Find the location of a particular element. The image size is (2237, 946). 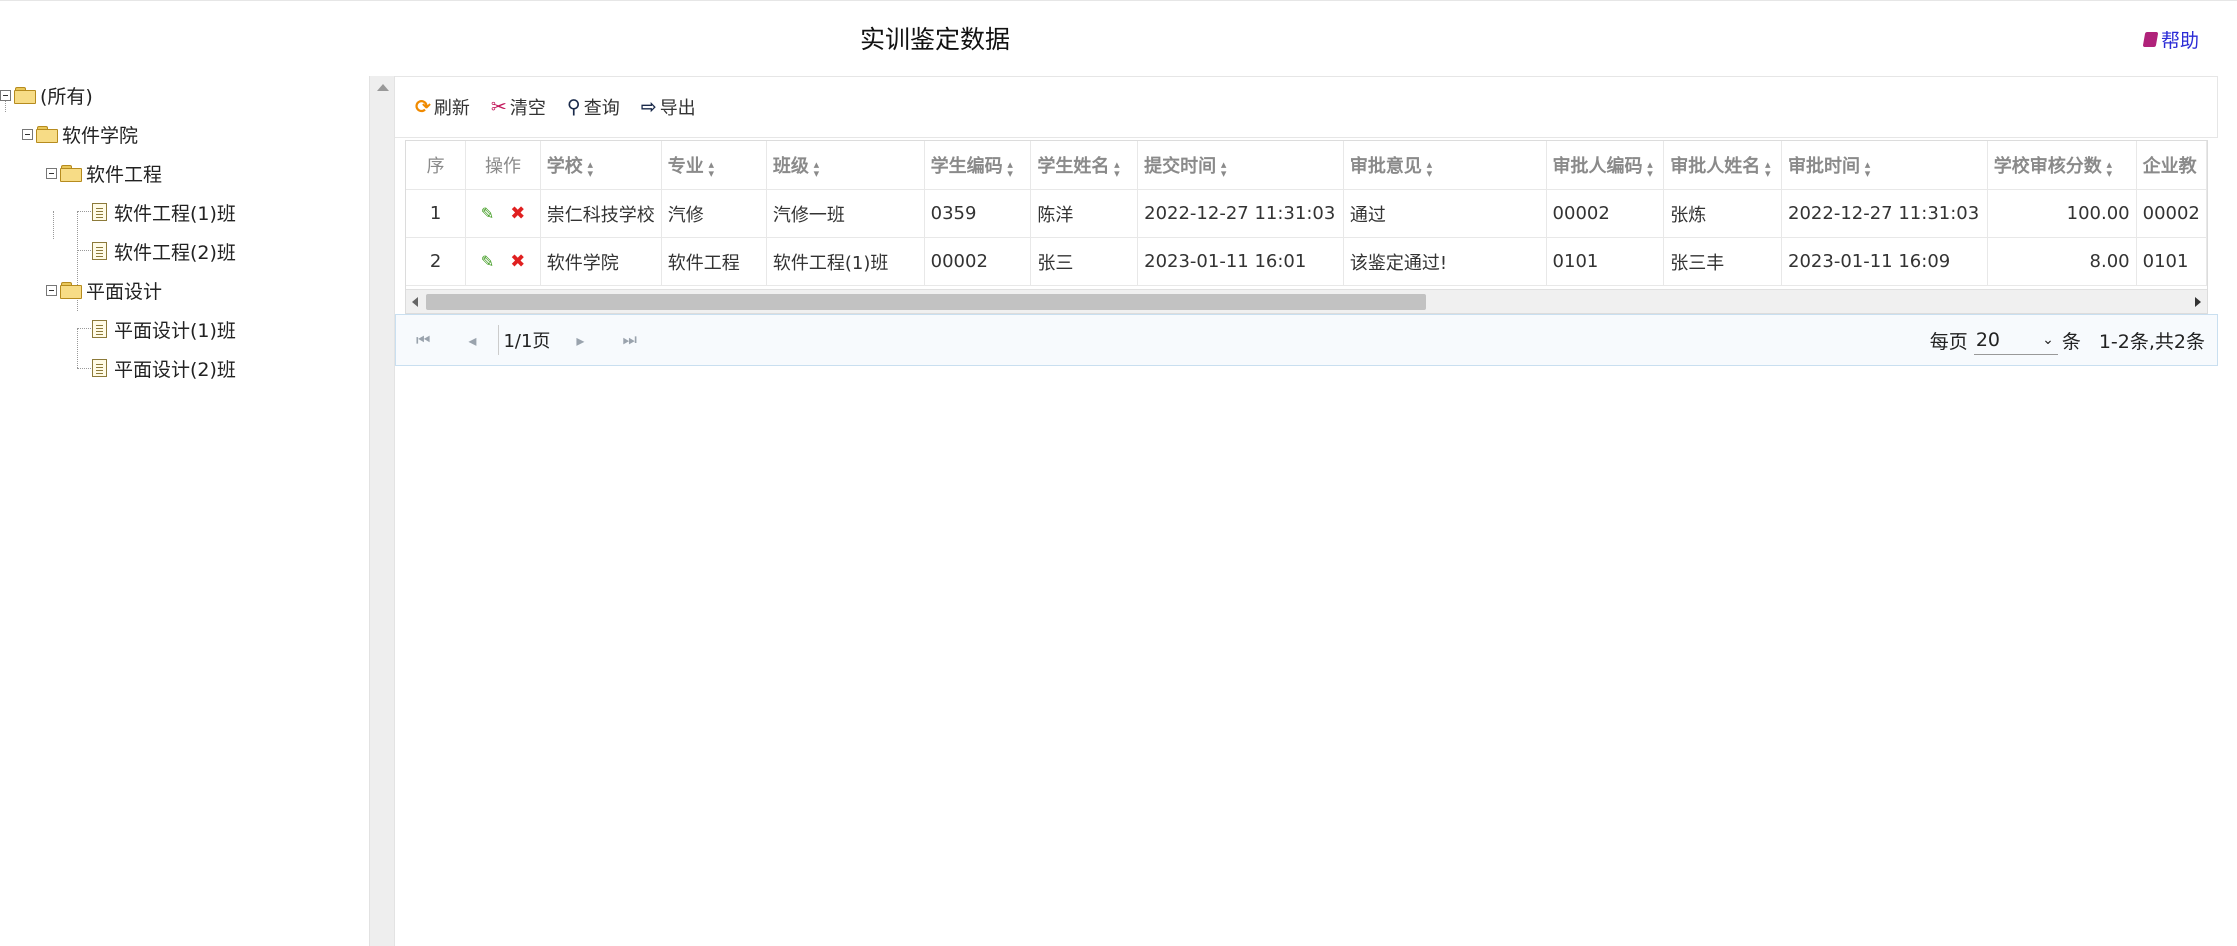

query-button: ⚲ 查询 is located at coordinates (593, 107).